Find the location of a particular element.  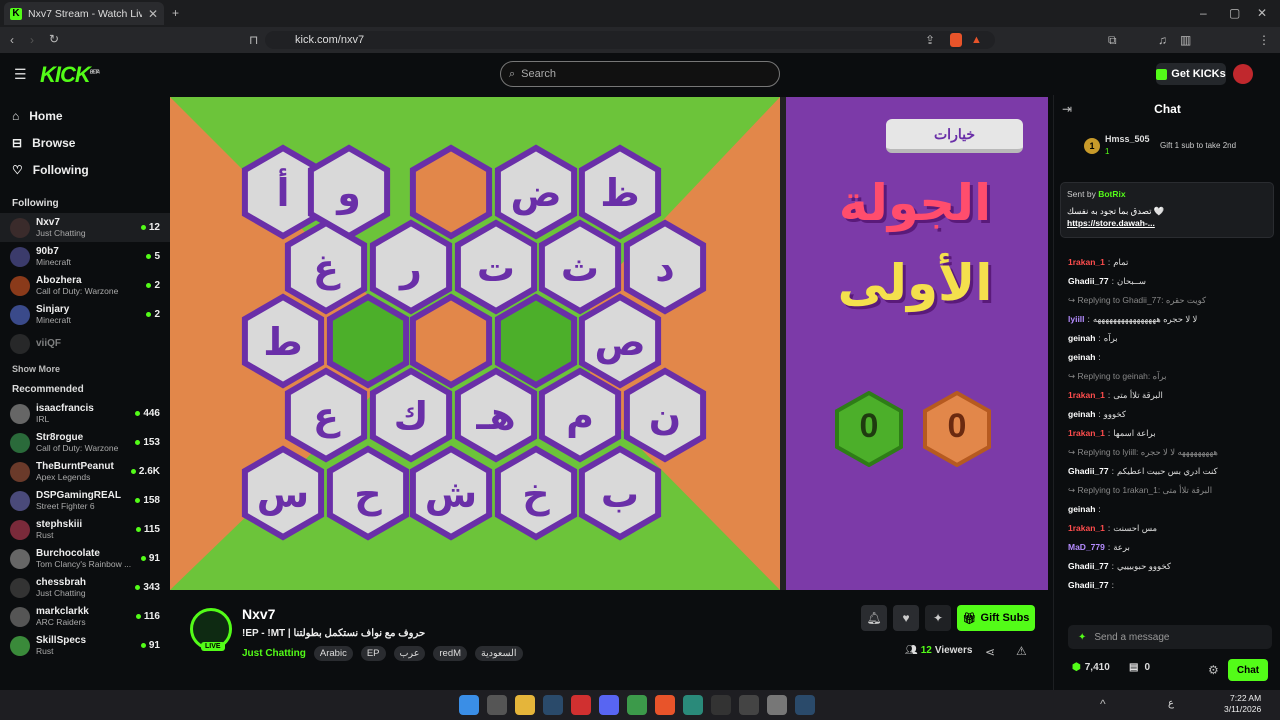

brave-shield-icon is located at coordinates (956, 40).